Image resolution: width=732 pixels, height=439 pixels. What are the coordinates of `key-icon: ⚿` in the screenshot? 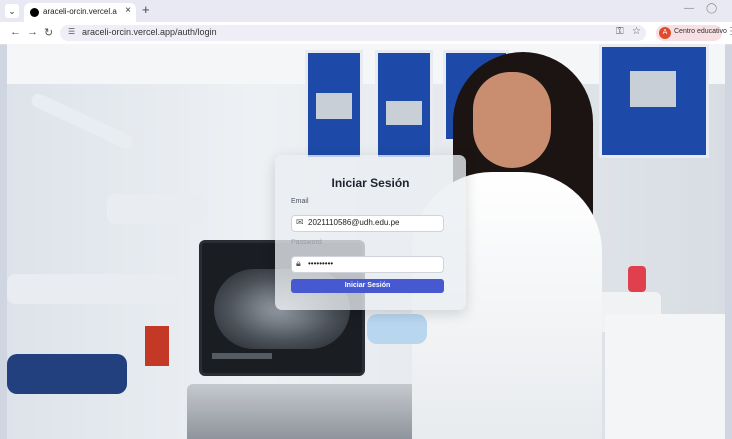 It's located at (620, 31).